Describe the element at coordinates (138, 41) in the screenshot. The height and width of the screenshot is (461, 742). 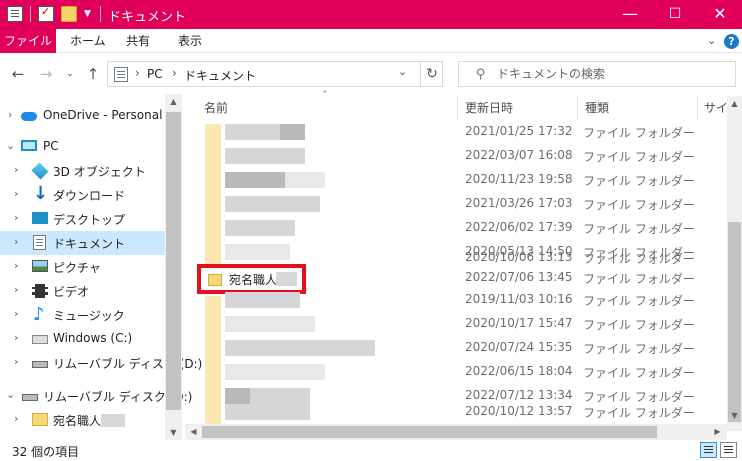
I see `tab-share: 共有` at that location.